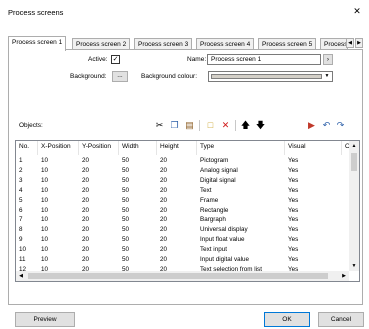  I want to click on table-row: 8 10 20 50 20 Universal display Yes, so click(182, 230).